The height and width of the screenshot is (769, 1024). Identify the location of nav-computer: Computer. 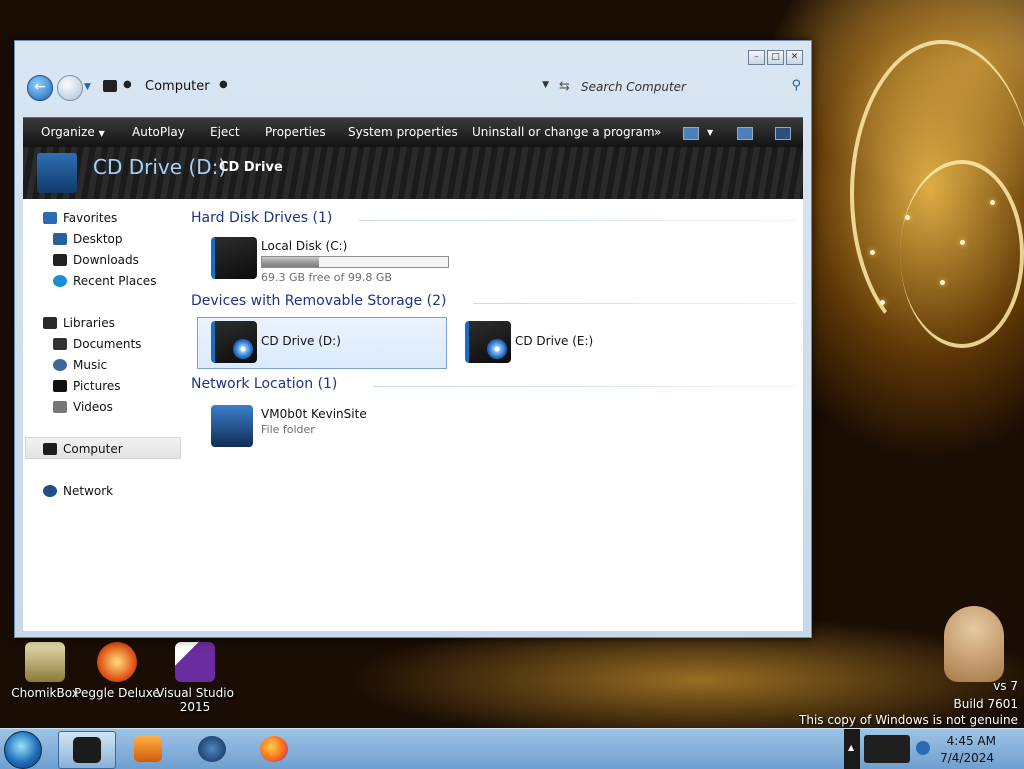
(83, 449).